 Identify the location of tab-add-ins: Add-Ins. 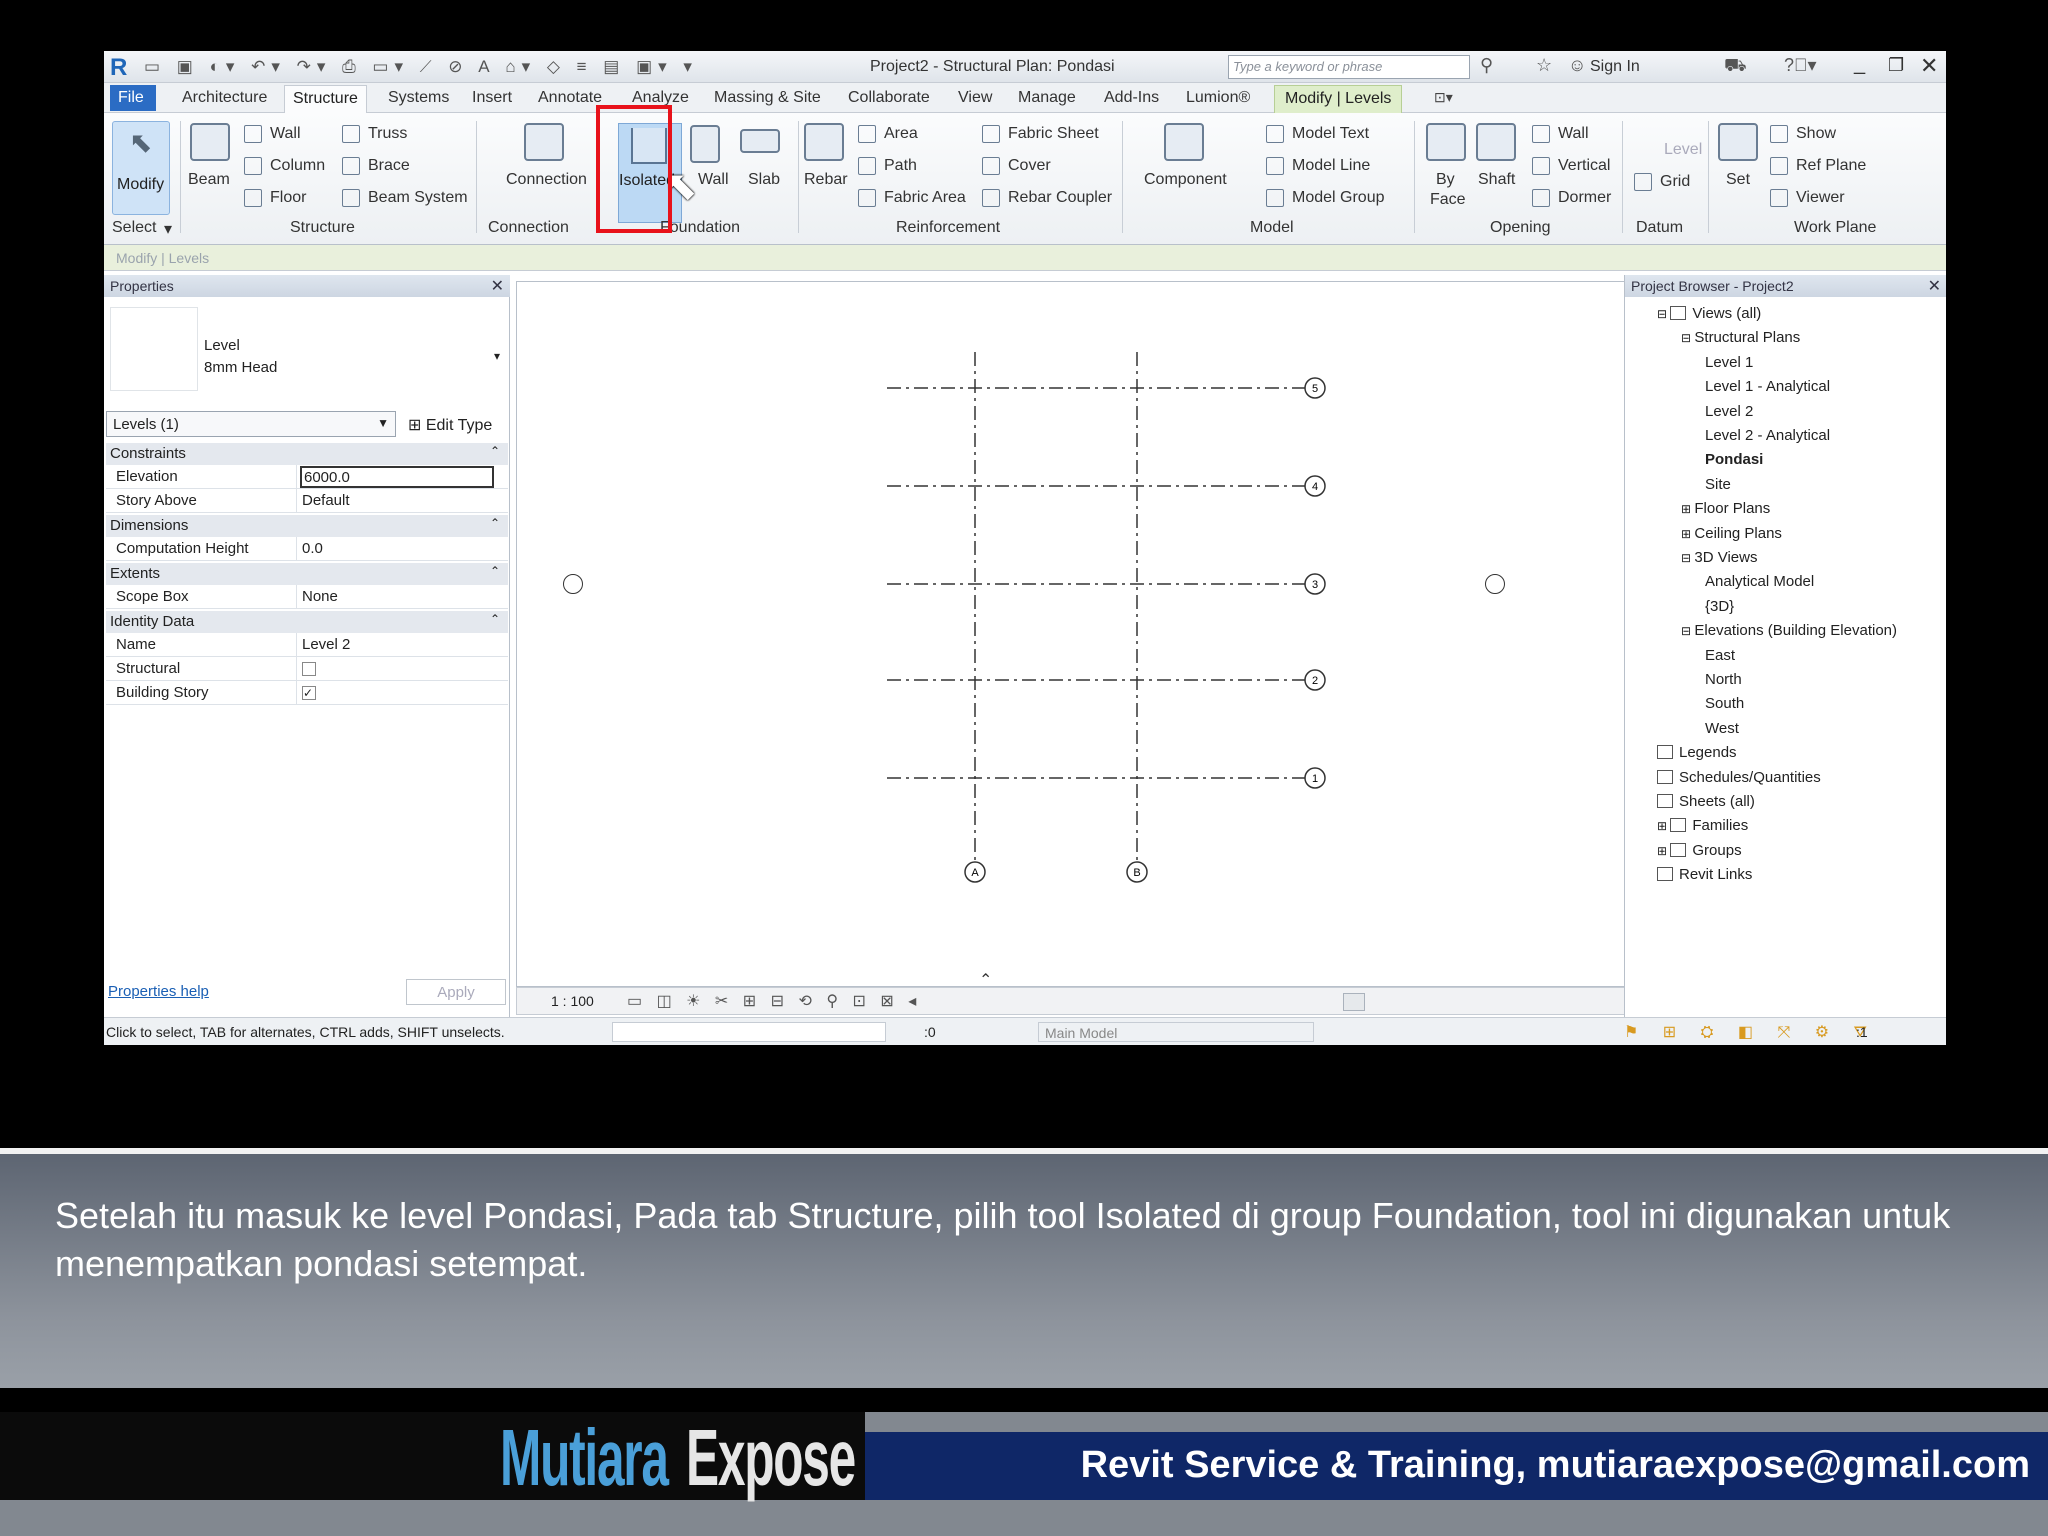
(1131, 98).